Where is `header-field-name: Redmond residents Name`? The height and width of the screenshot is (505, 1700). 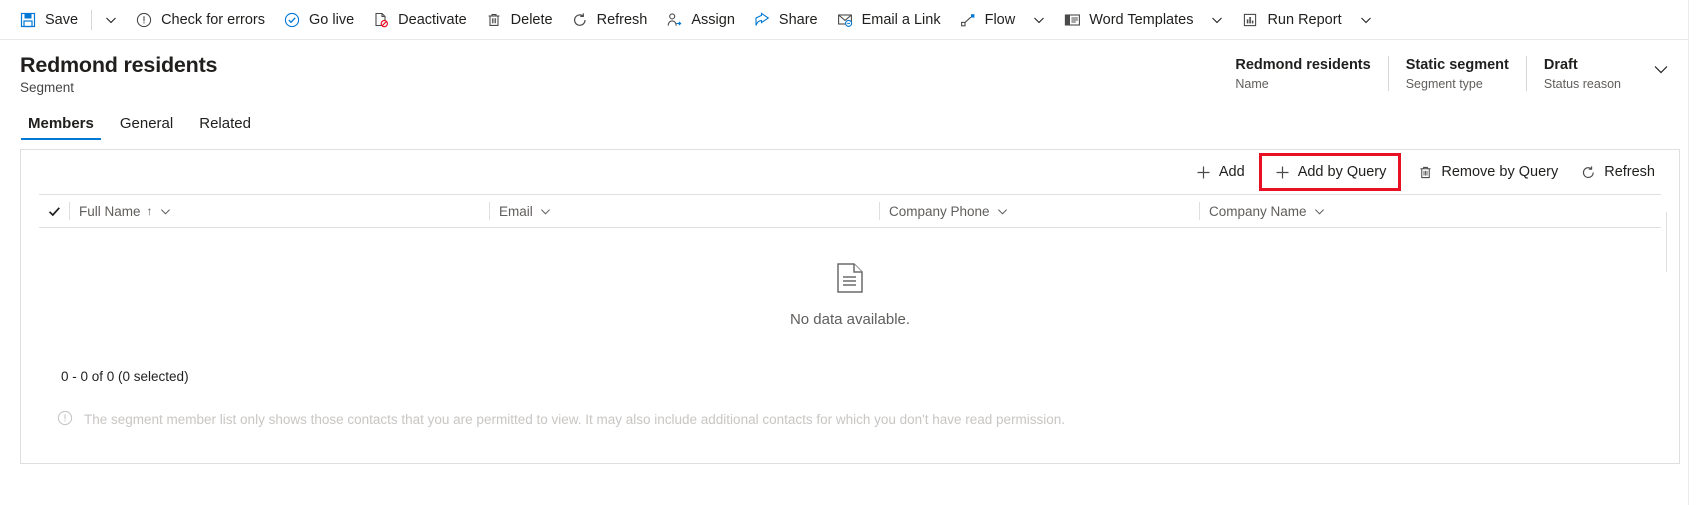
header-field-name: Redmond residents Name is located at coordinates (1302, 73).